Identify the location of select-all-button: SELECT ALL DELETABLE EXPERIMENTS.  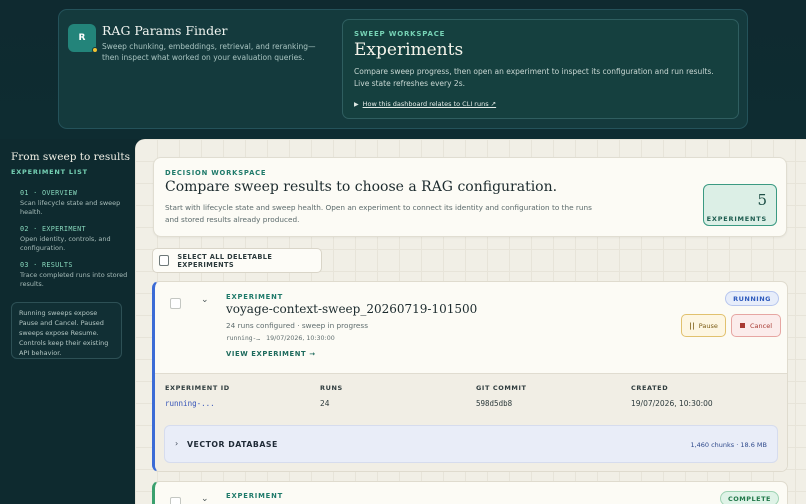
(237, 260).